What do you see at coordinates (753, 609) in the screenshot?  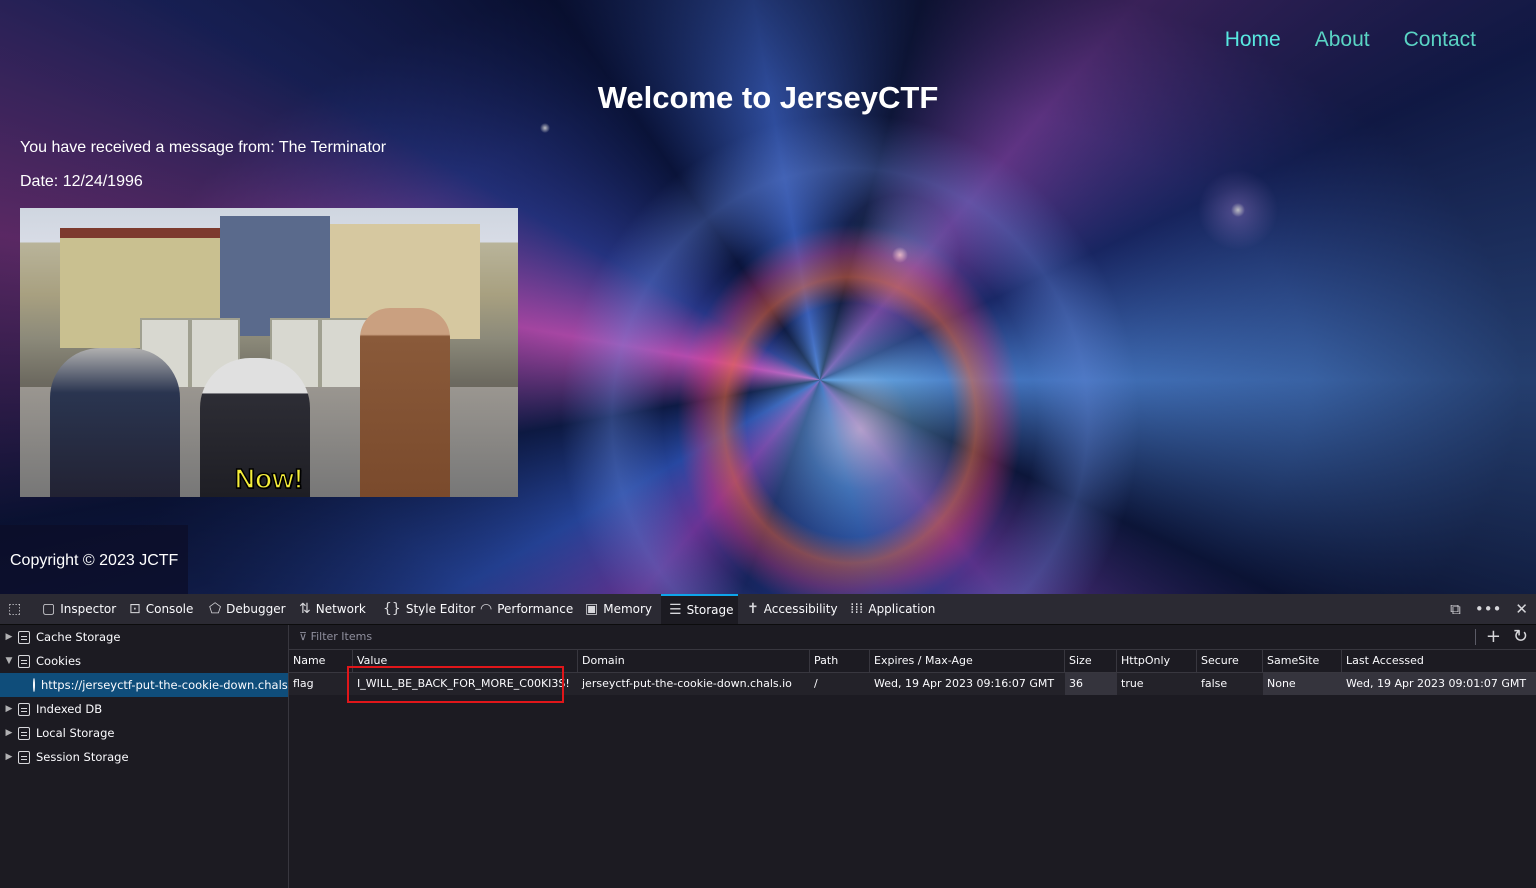 I see `accessibility-icon: ✝` at bounding box center [753, 609].